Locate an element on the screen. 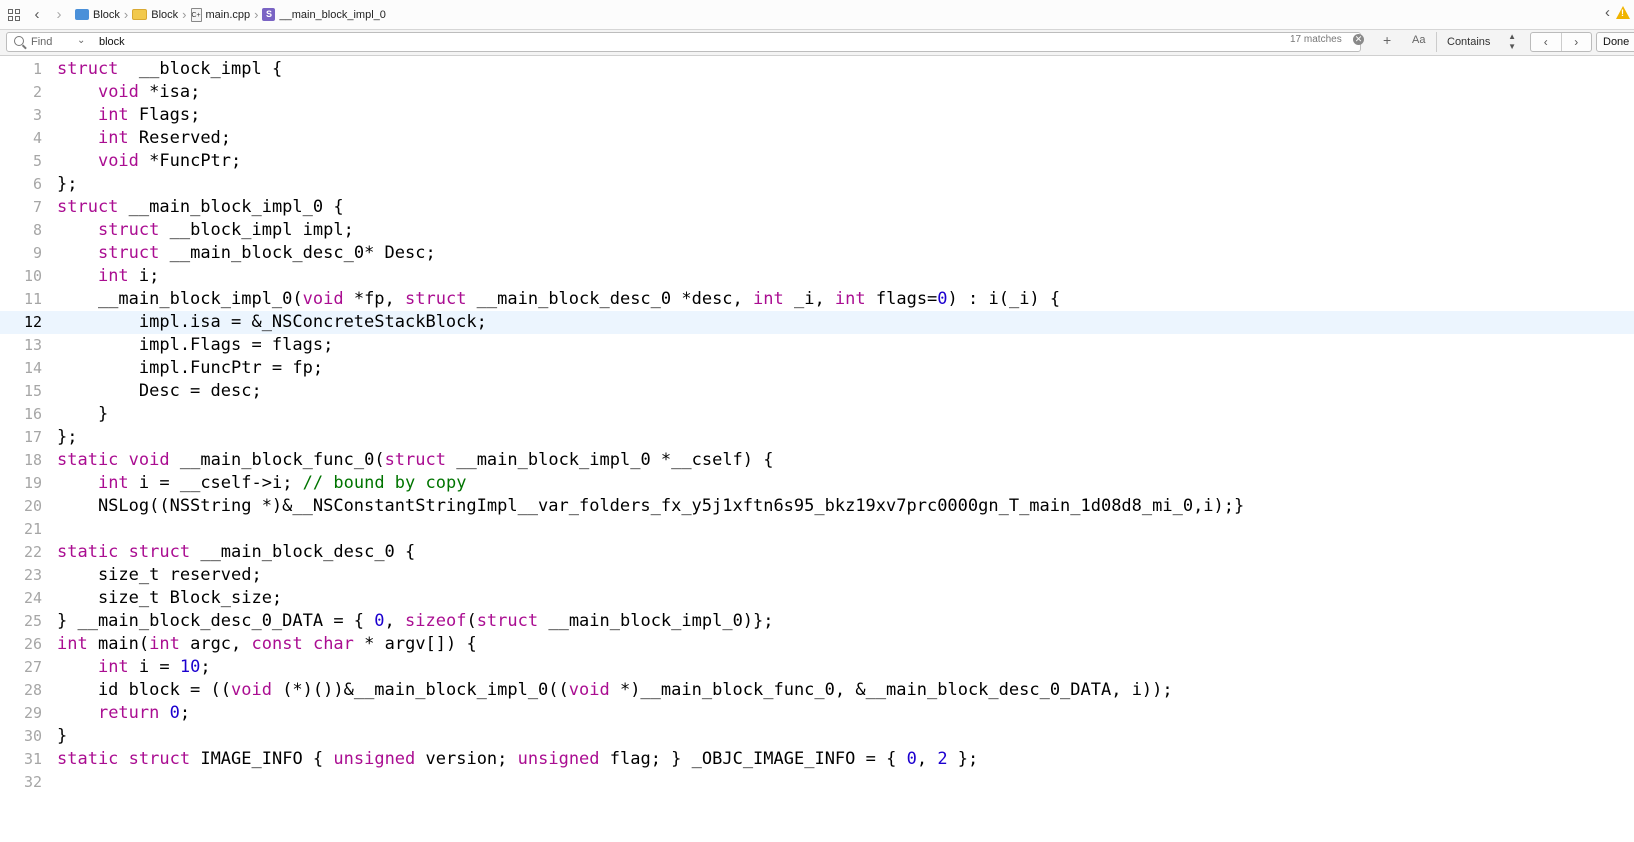 This screenshot has width=1634, height=842. chevron-down-icon: ⌄ is located at coordinates (81, 40).